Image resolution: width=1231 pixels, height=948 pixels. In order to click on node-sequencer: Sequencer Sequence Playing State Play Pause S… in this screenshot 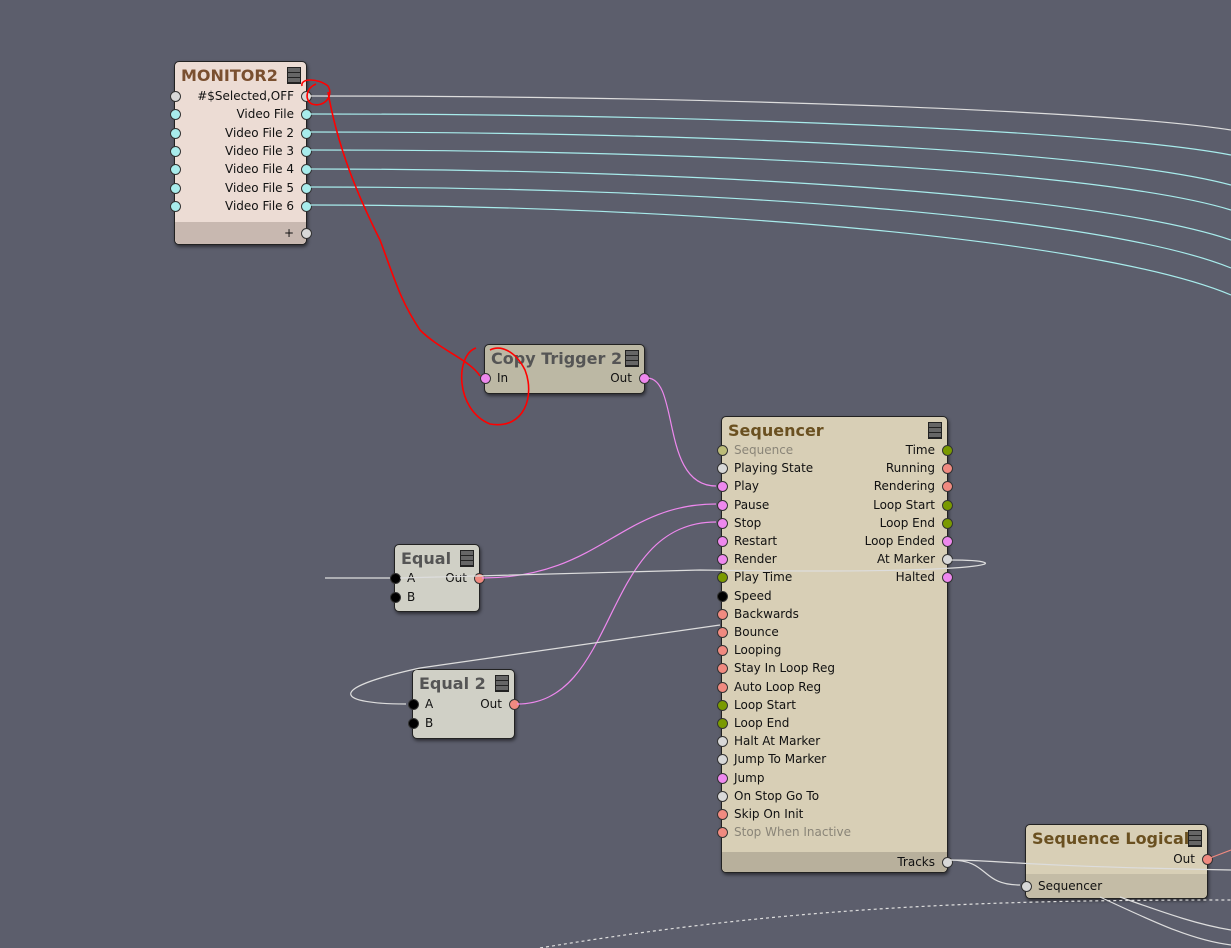, I will do `click(835, 644)`.